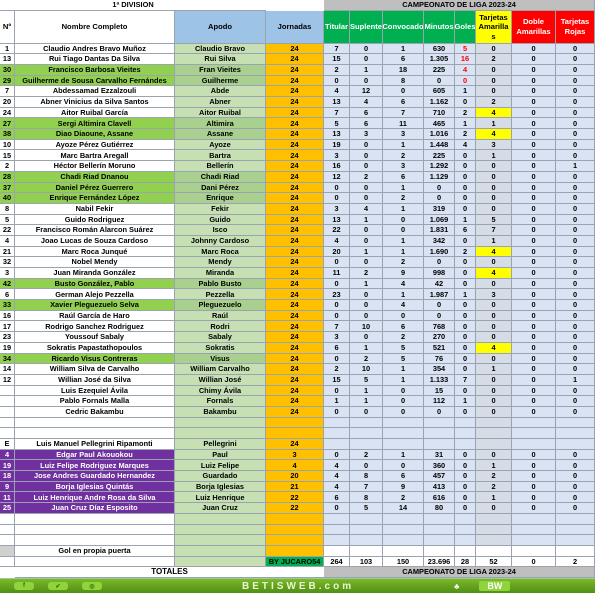  Describe the element at coordinates (7, 209) in the screenshot. I see `player-number: 8` at that location.